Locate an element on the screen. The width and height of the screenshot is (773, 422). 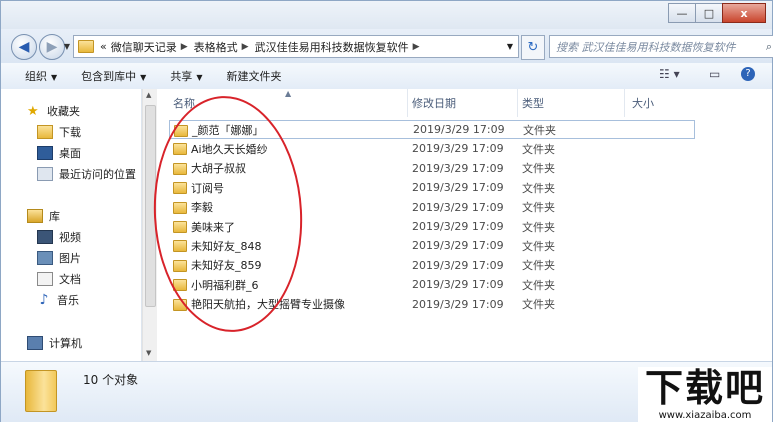
library-icon is located at coordinates (35, 216).